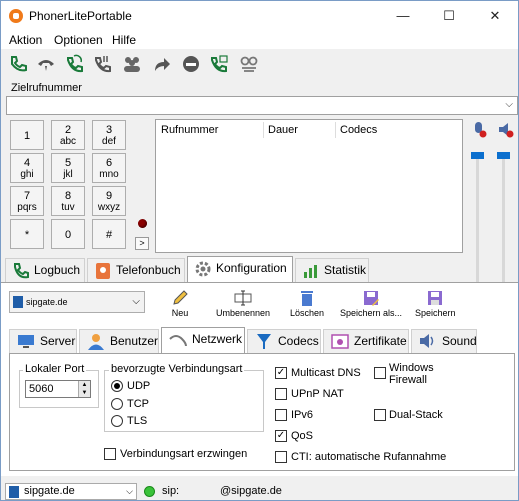 The image size is (519, 501). I want to click on keypad-key: *, so click(27, 234).